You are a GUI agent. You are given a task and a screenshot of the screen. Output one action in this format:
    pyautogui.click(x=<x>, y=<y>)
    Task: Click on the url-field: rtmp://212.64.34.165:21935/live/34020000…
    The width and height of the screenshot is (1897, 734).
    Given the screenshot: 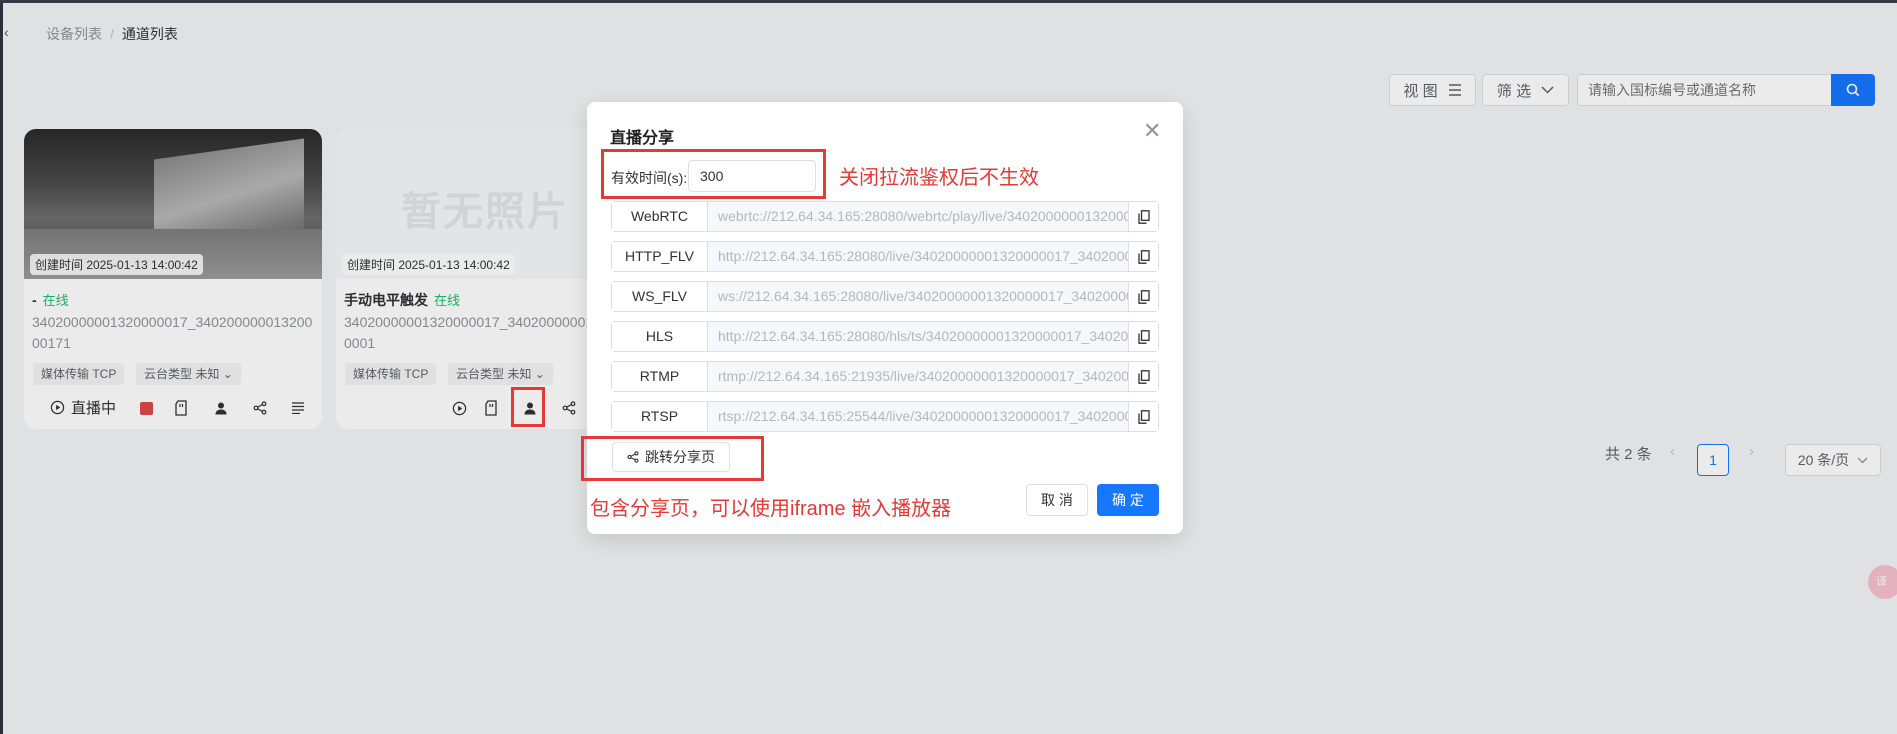 What is the action you would take?
    pyautogui.click(x=918, y=376)
    